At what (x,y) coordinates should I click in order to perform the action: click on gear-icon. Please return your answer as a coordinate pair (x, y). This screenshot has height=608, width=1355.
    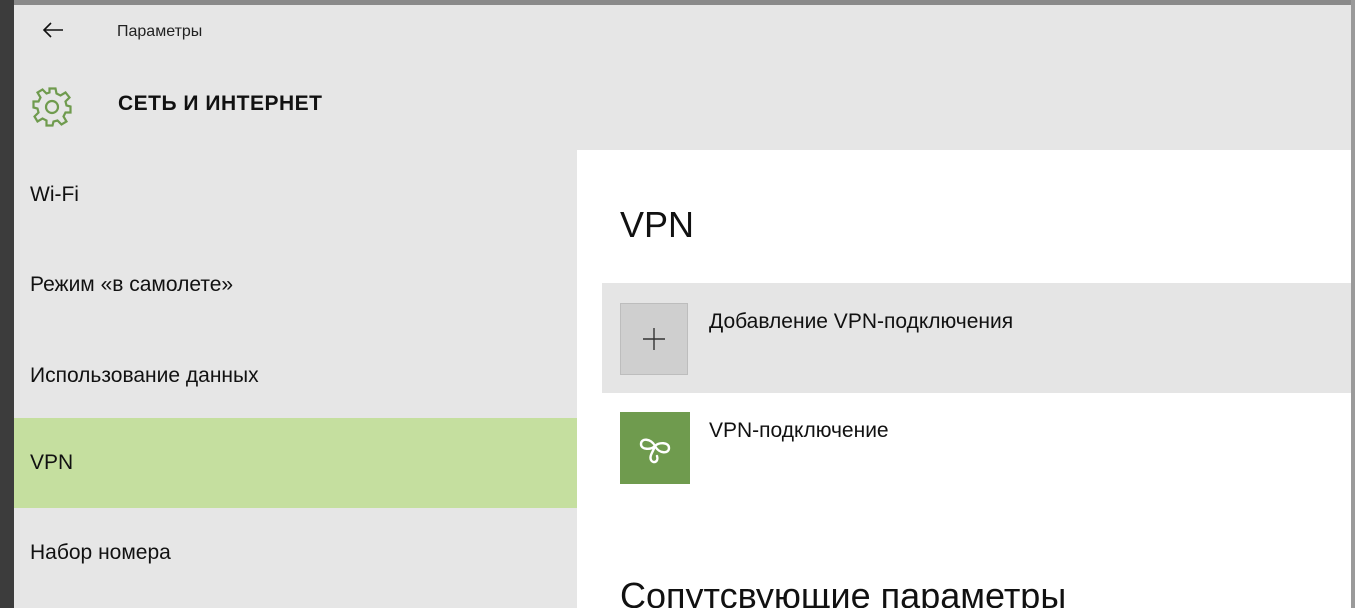
    Looking at the image, I should click on (52, 107).